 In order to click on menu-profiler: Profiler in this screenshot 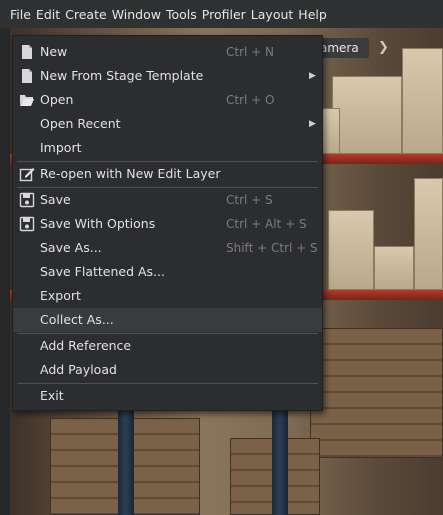, I will do `click(224, 14)`.